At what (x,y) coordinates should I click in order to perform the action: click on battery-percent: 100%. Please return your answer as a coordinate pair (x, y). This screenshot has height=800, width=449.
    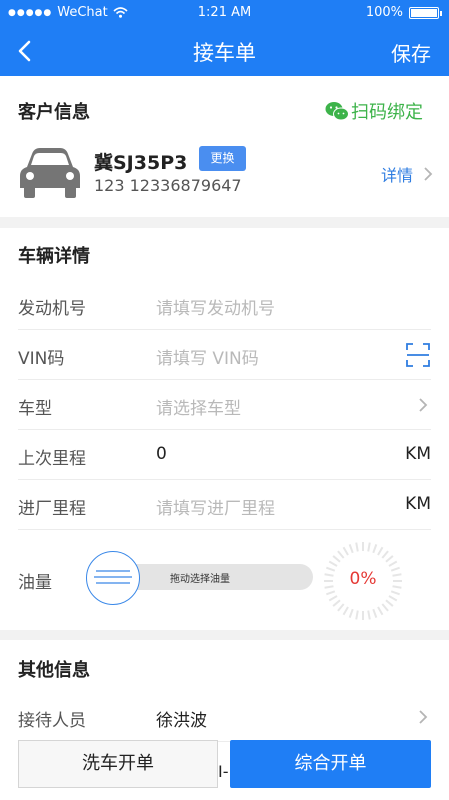
    Looking at the image, I should click on (384, 12).